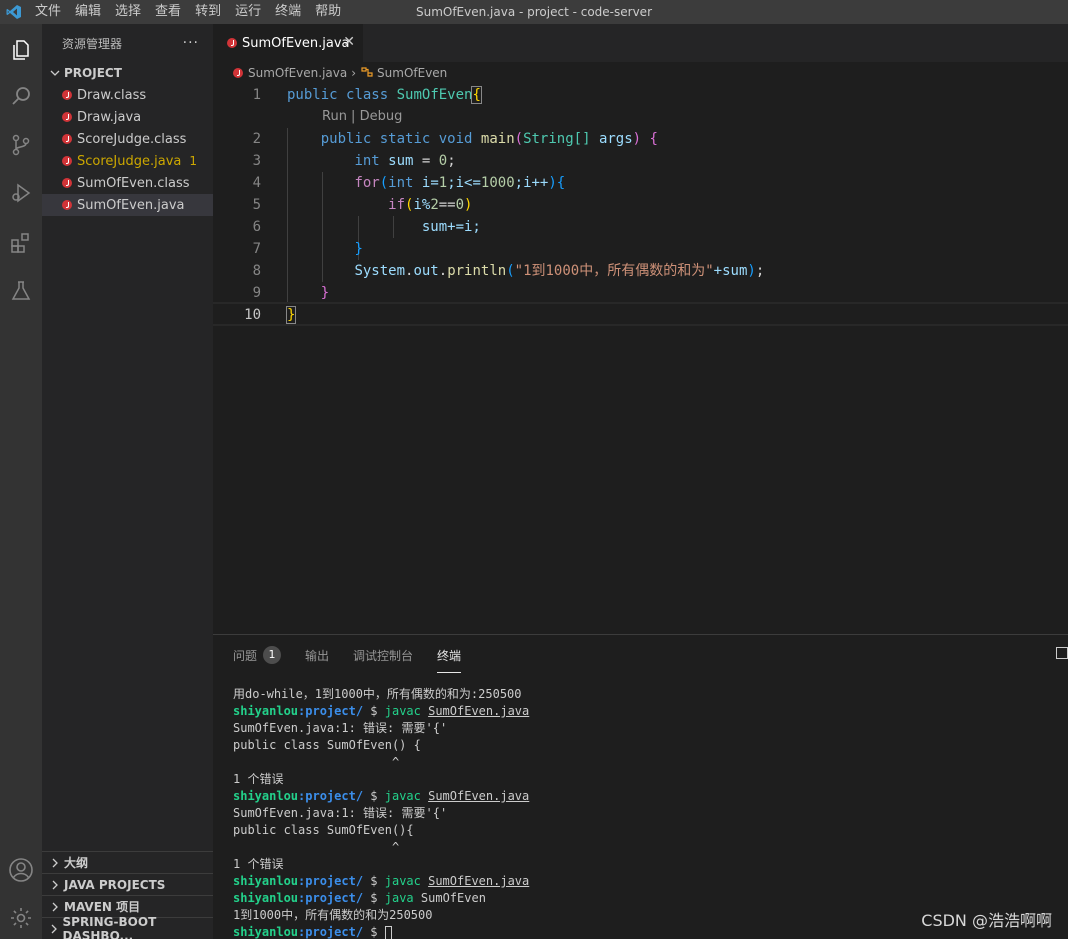  What do you see at coordinates (430, 183) in the screenshot?
I see `token: i=` at bounding box center [430, 183].